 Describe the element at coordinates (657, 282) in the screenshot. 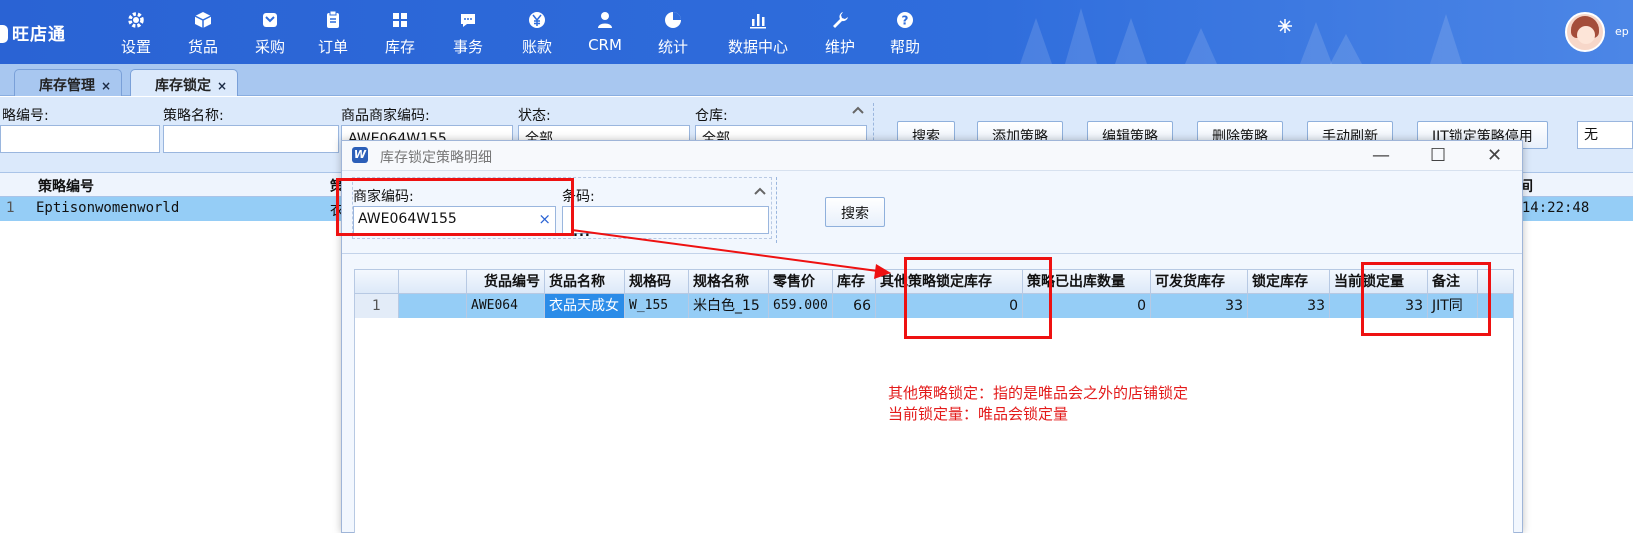

I see `header-spec-code: 规格码` at that location.